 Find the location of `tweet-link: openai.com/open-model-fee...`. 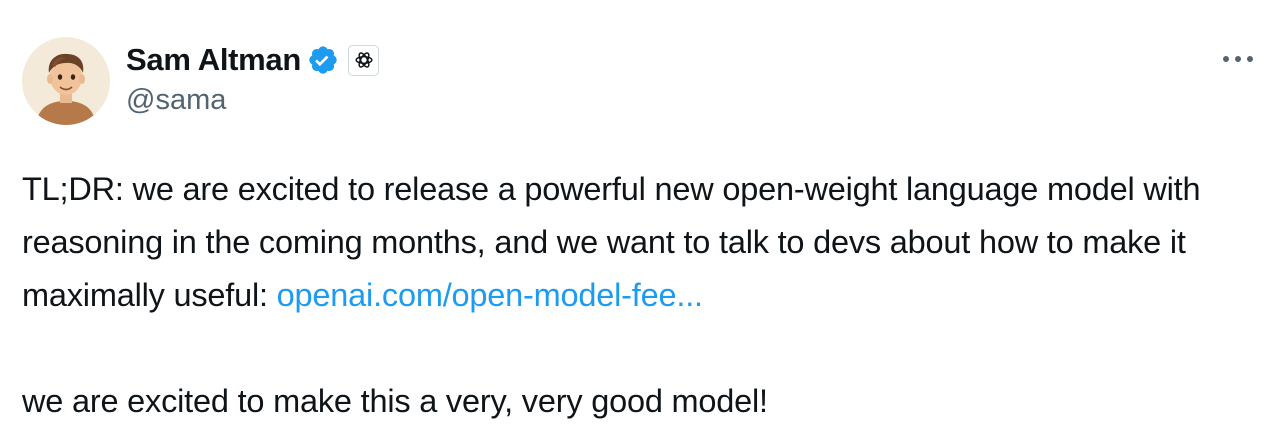

tweet-link: openai.com/open-model-fee... is located at coordinates (490, 295).